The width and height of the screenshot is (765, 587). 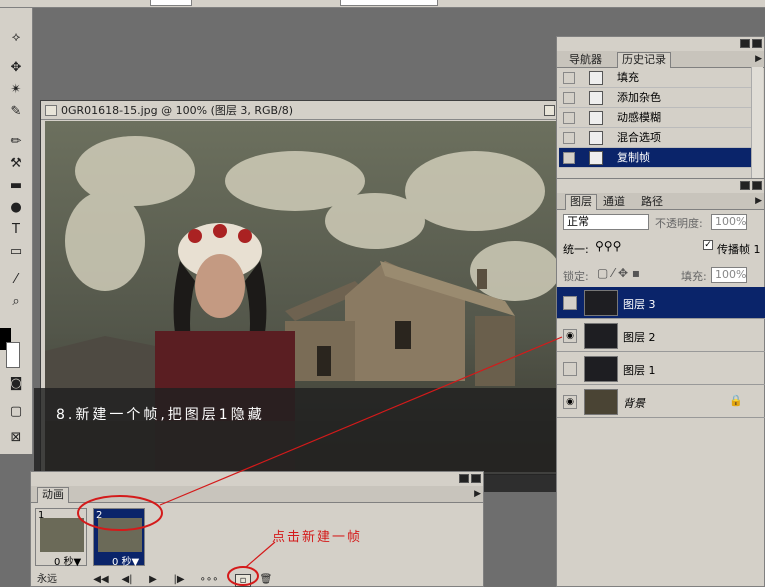 I want to click on frame-highlight-circle, so click(x=120, y=513).